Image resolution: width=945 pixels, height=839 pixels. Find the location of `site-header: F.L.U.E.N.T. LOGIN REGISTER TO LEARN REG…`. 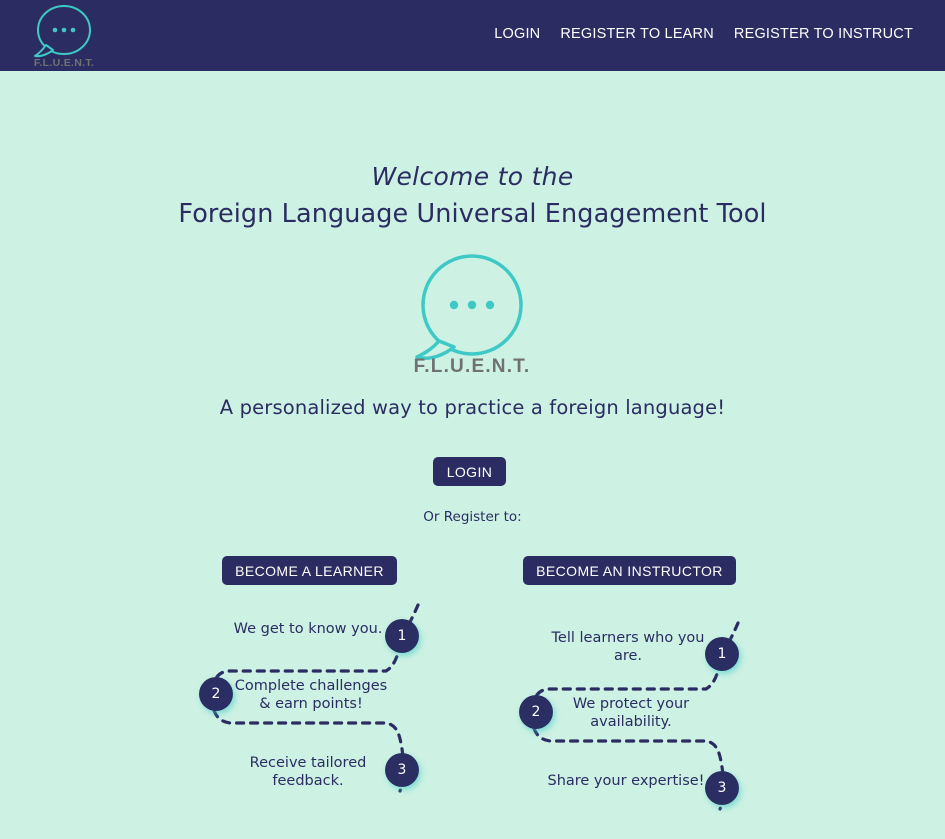

site-header: F.L.U.E.N.T. LOGIN REGISTER TO LEARN REG… is located at coordinates (472, 35).